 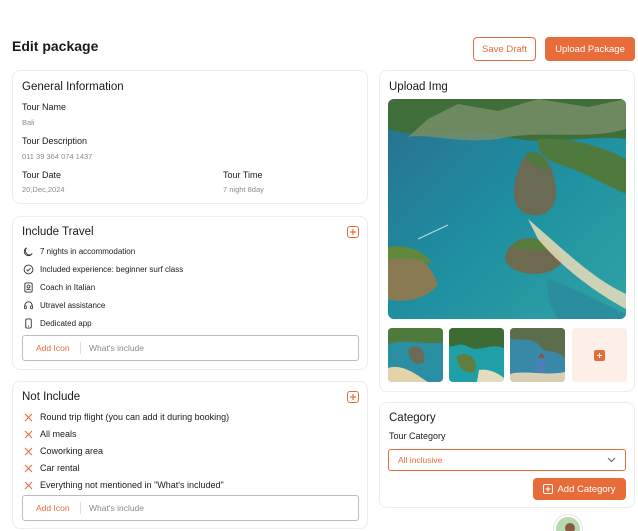 What do you see at coordinates (51, 468) in the screenshot?
I see `list-item: Car rental` at bounding box center [51, 468].